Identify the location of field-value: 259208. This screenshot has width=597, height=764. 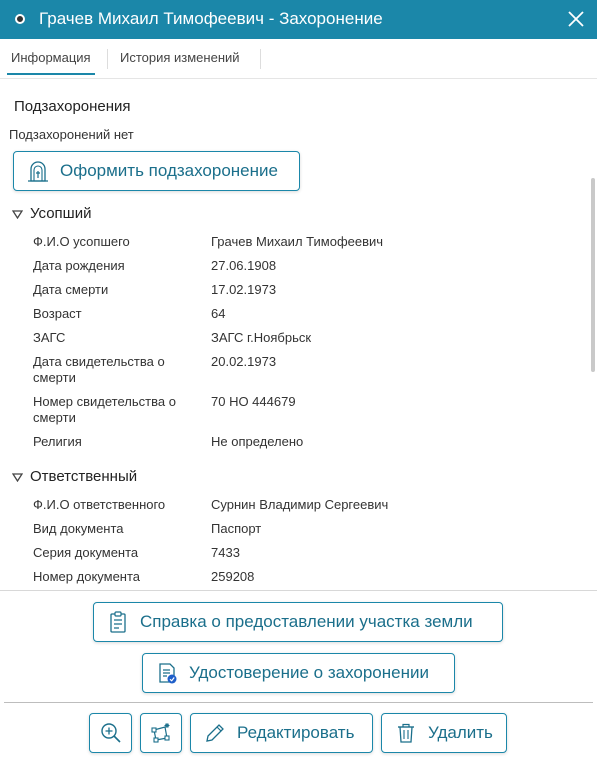
(233, 576).